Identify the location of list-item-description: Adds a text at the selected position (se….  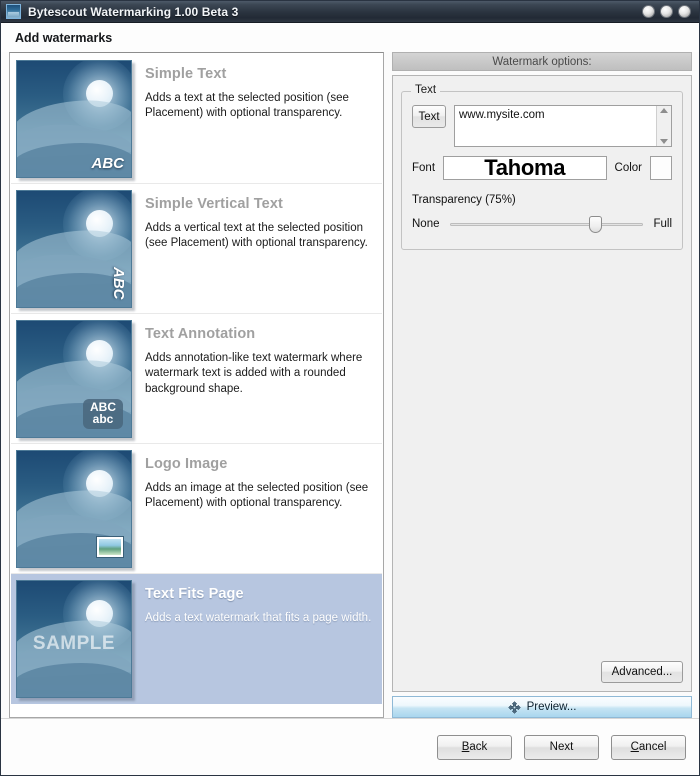
(247, 106).